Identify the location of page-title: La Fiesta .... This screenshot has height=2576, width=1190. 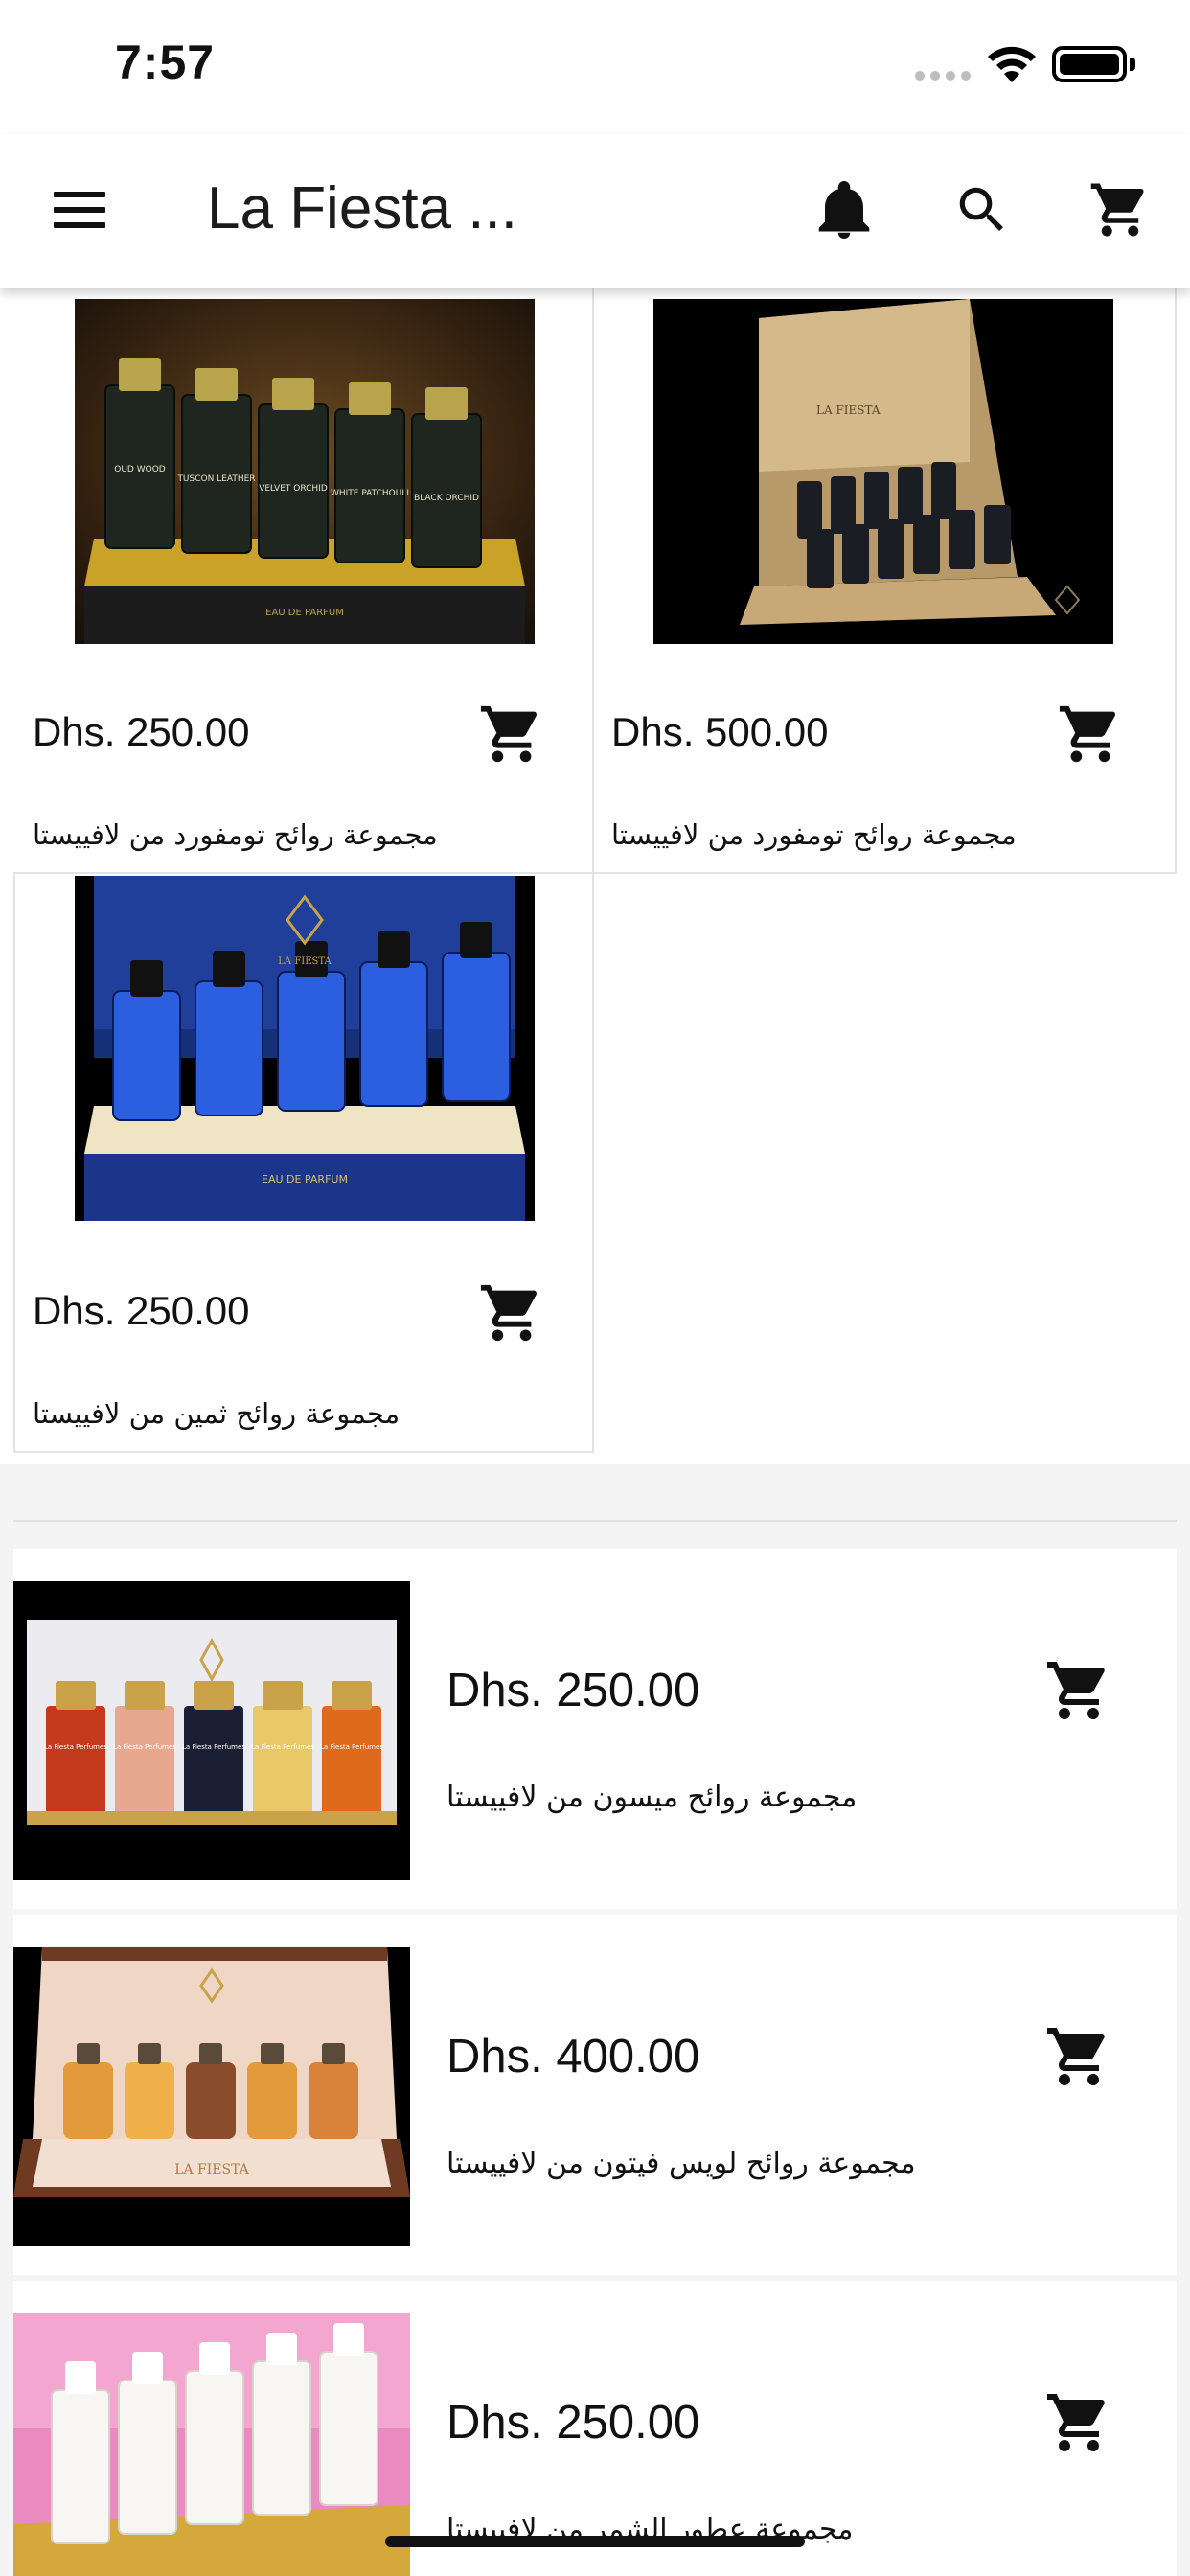
(362, 208).